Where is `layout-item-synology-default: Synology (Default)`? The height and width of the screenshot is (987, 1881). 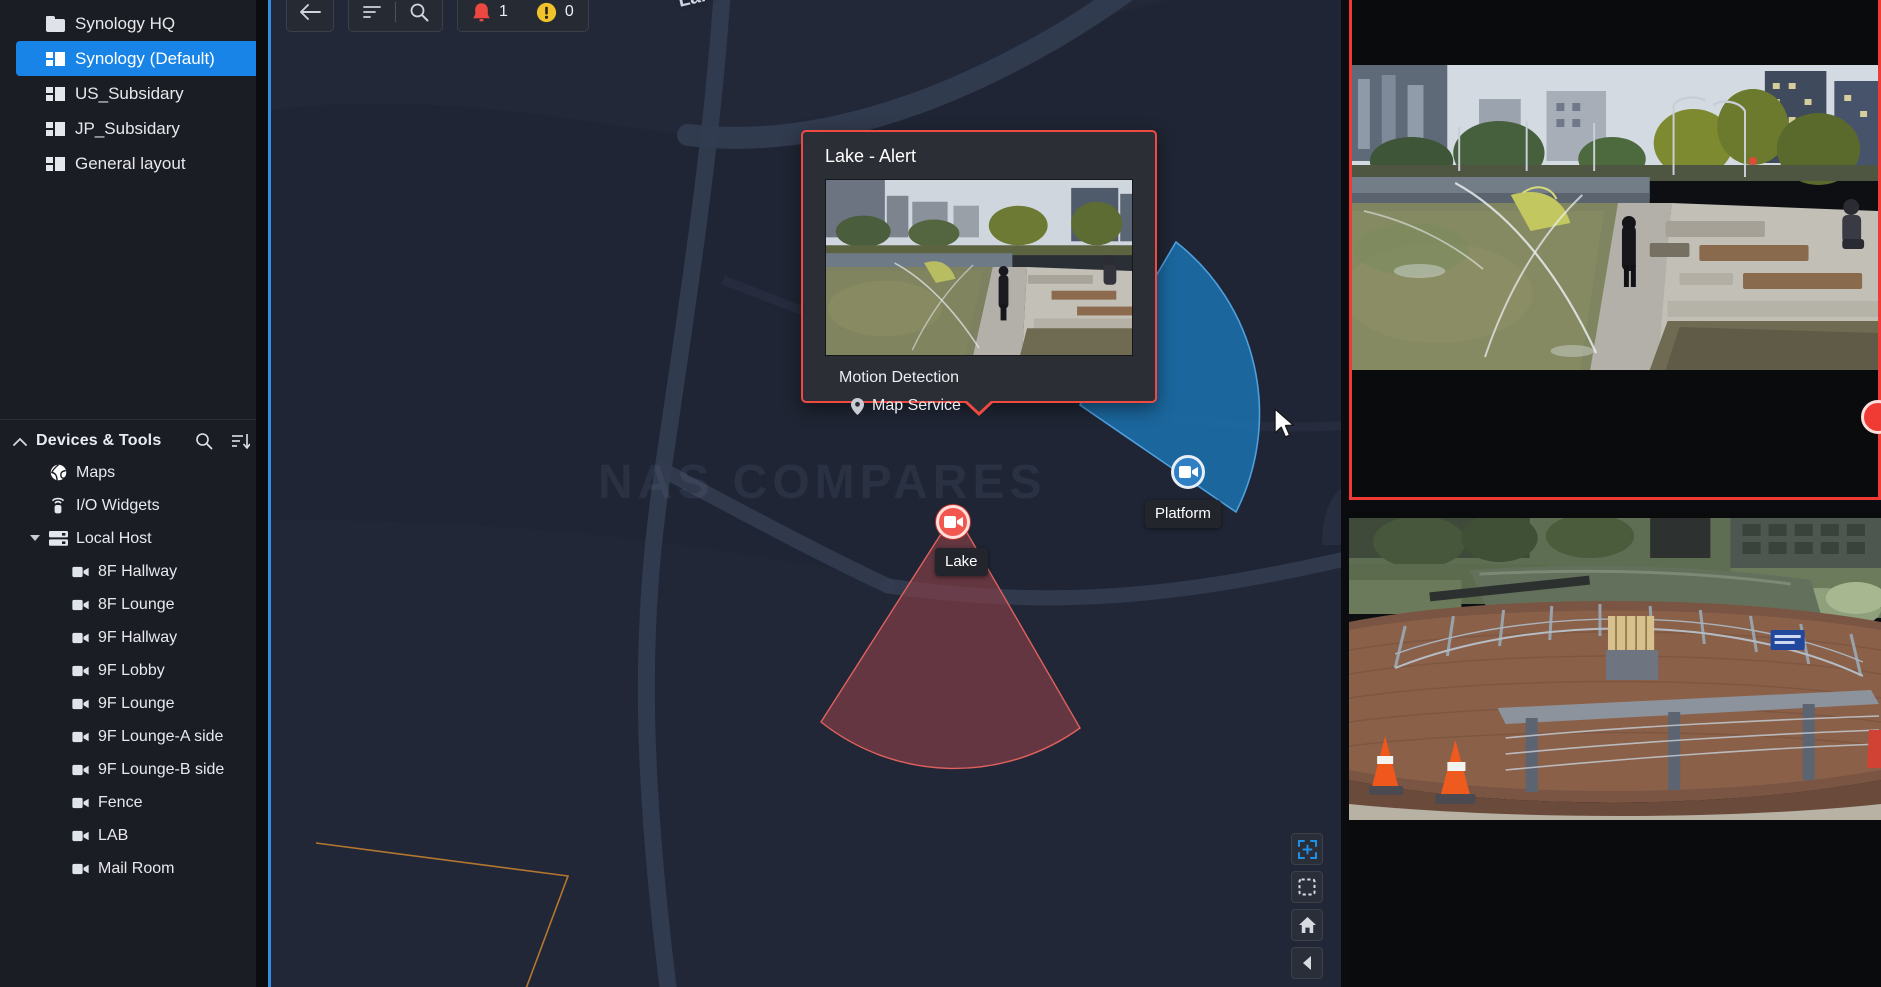
layout-item-synology-default: Synology (Default) is located at coordinates (138, 58).